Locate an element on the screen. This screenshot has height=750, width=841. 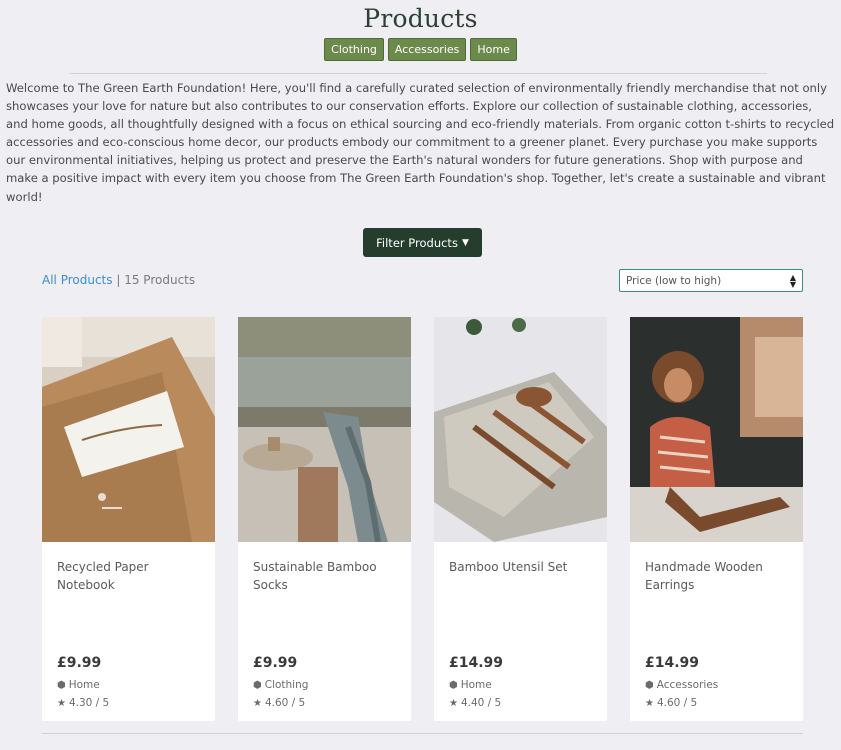
product-name: Recycled Paper Notebook is located at coordinates (132, 576).